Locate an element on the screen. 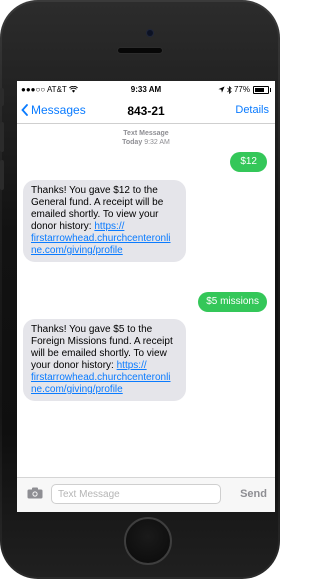 The width and height of the screenshot is (320, 579). details-button: Details is located at coordinates (252, 110).